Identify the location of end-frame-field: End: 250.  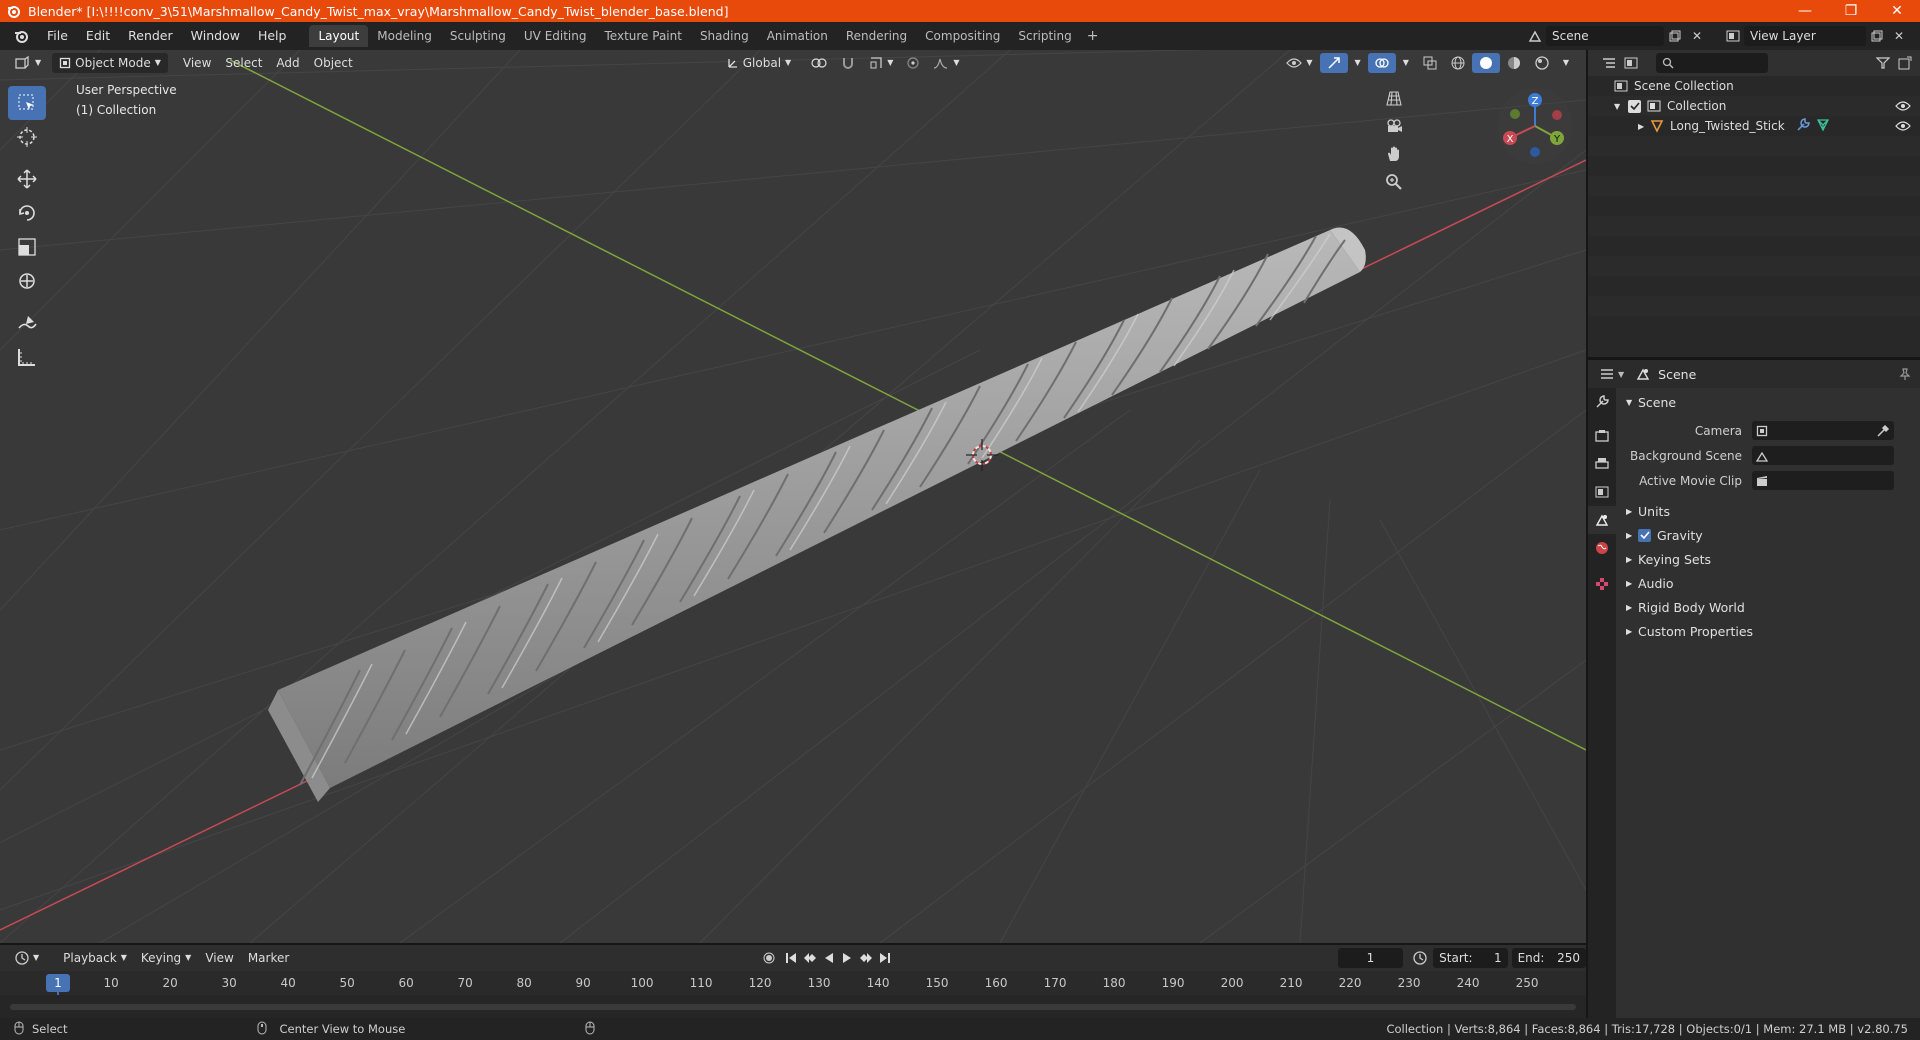
(1548, 958).